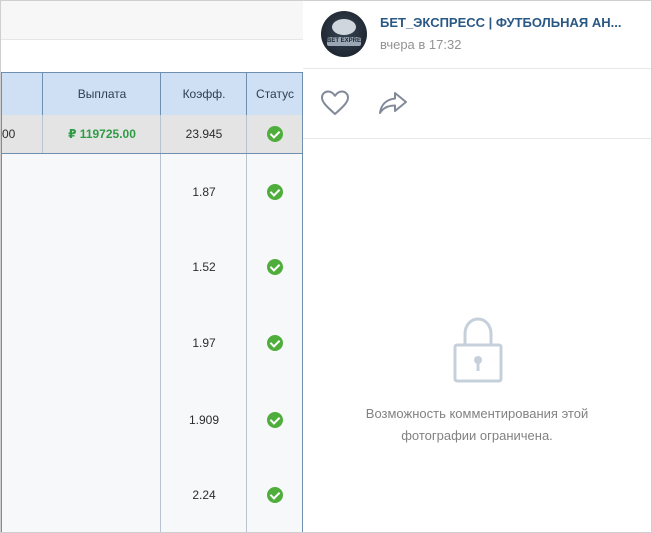 The width and height of the screenshot is (652, 533). I want to click on table-header: Выплата Коэфф. Статус, so click(152, 94).